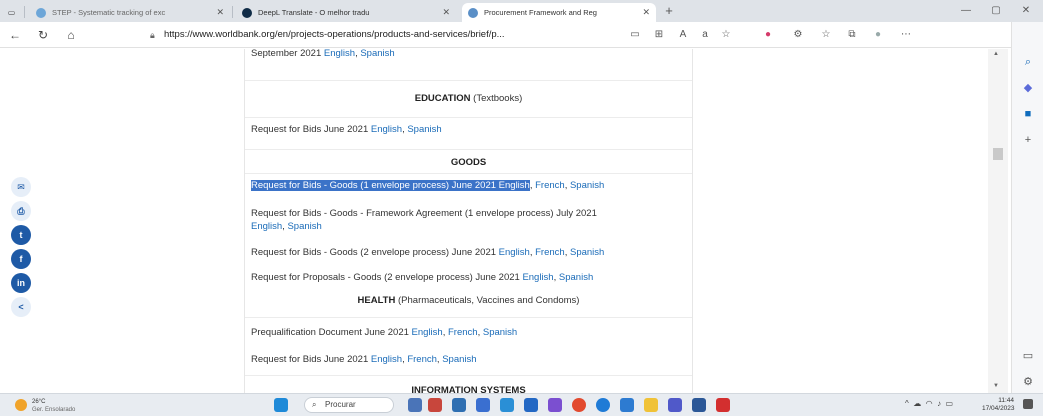  I want to click on home-icon: ⌂, so click(71, 35).